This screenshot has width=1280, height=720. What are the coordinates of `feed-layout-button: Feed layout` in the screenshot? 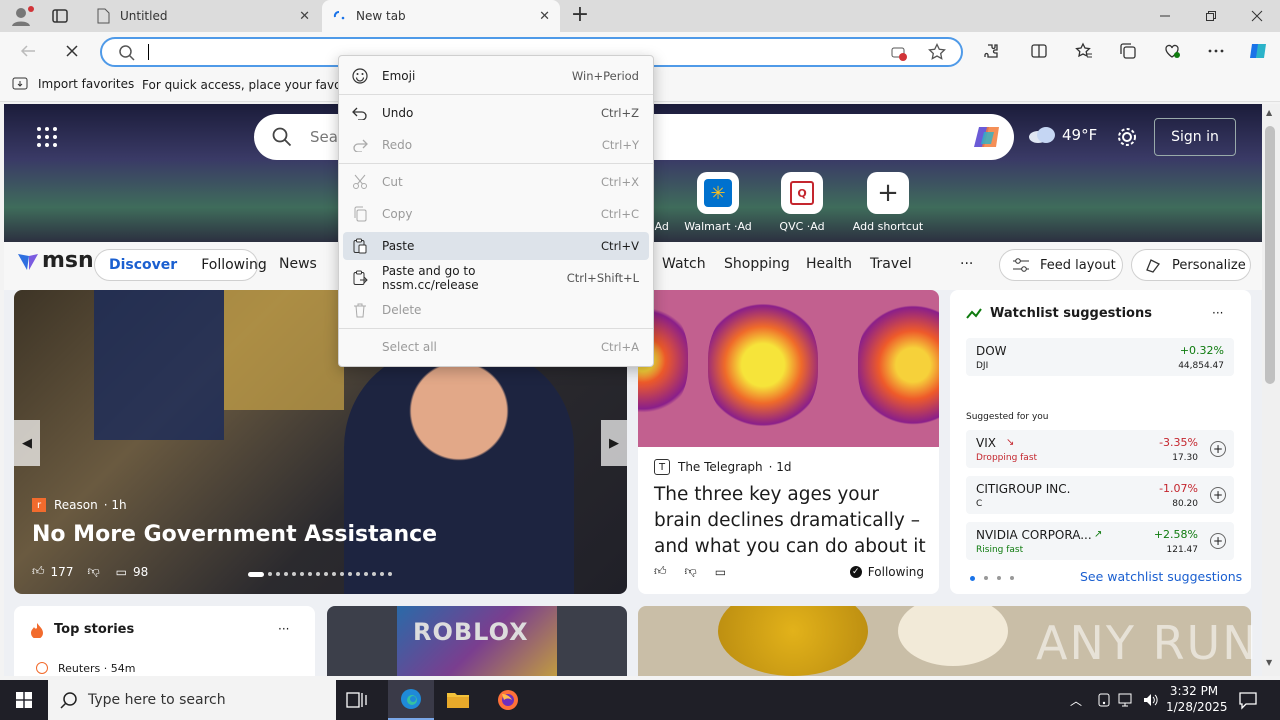 It's located at (1061, 265).